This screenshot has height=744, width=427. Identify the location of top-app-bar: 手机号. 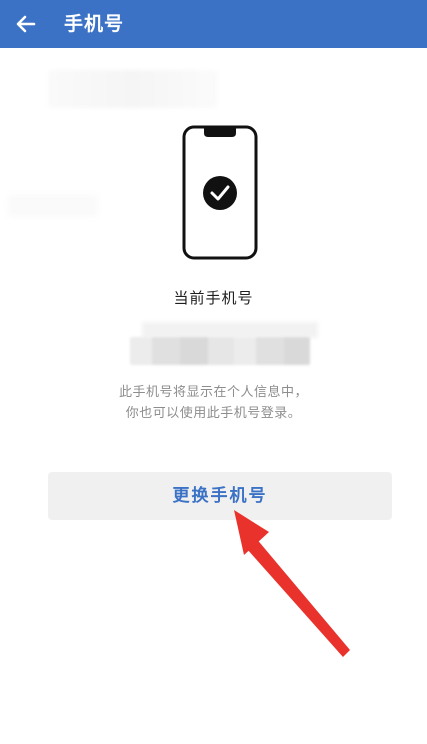
(213, 24).